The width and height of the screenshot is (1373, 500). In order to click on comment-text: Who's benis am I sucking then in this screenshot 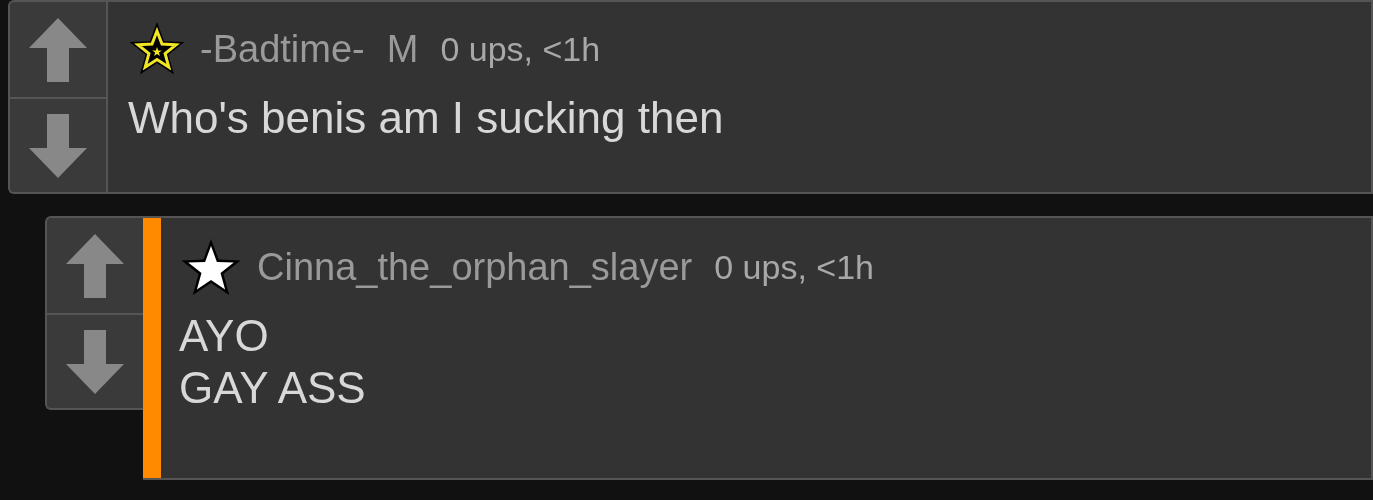, I will do `click(426, 118)`.